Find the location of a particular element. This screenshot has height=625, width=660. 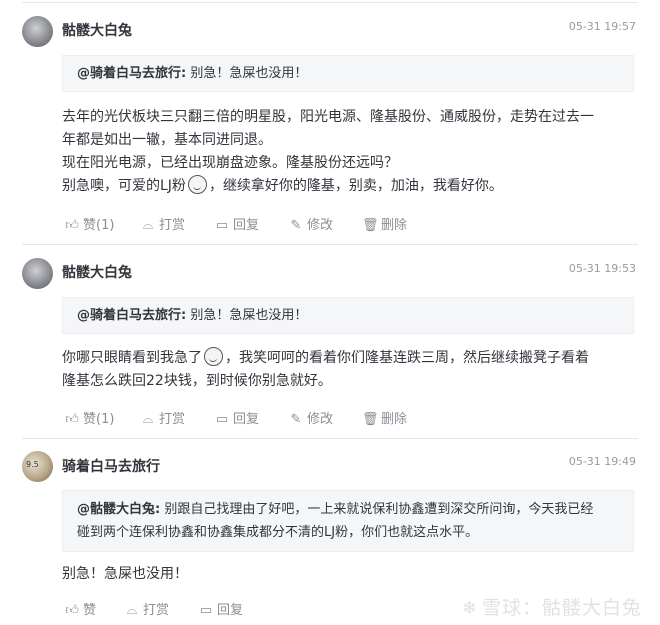

timestamp: 05-31 19:53 is located at coordinates (602, 268).